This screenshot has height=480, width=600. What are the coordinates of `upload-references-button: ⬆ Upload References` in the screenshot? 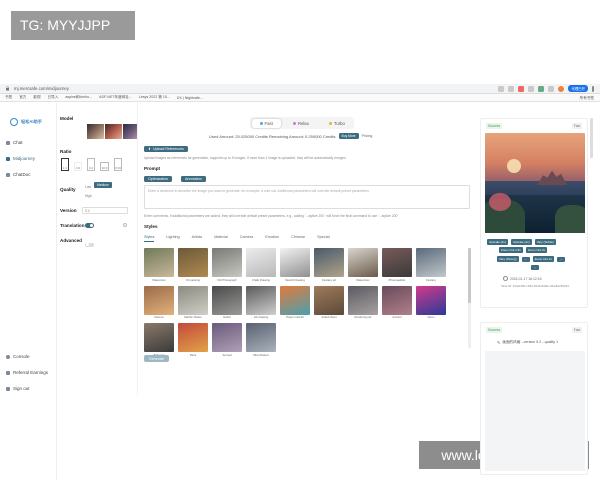 It's located at (166, 149).